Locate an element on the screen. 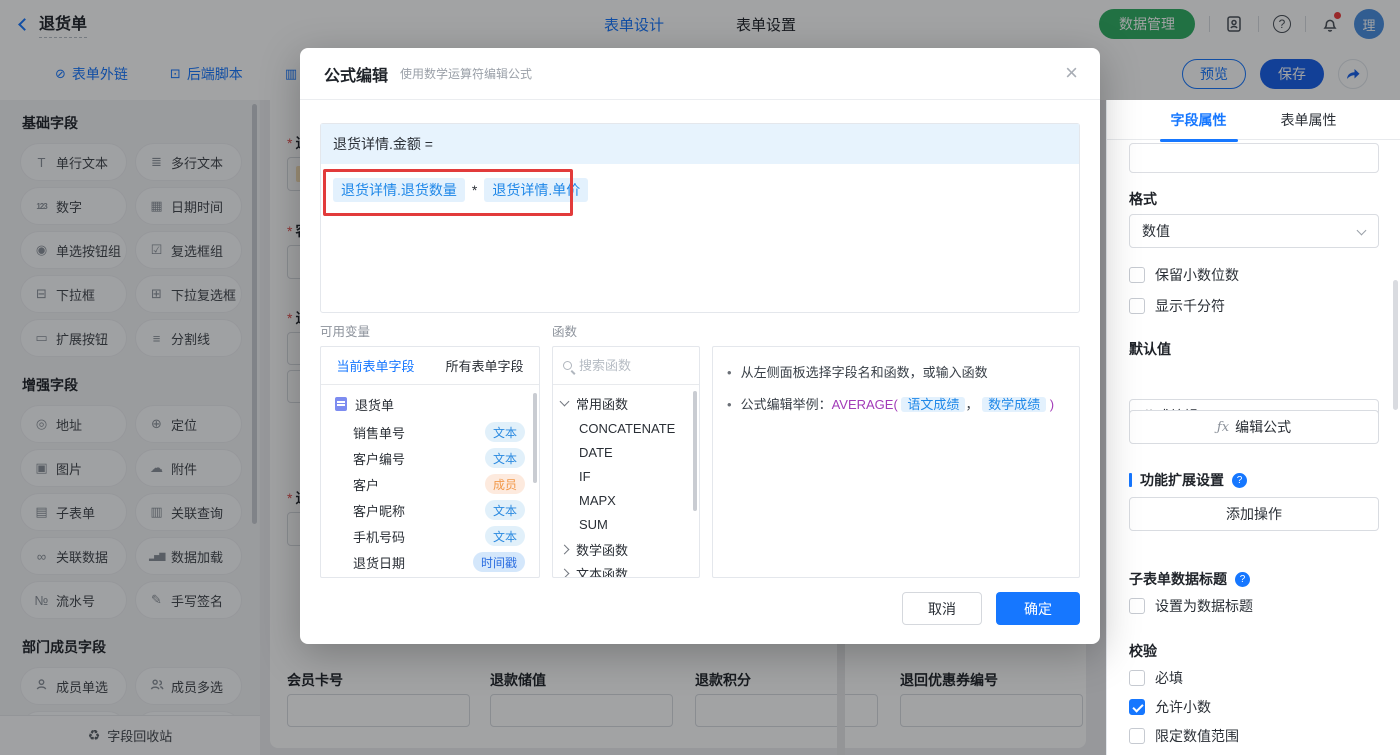 This screenshot has width=1400, height=755. variable-name: 客户 is located at coordinates (366, 485).